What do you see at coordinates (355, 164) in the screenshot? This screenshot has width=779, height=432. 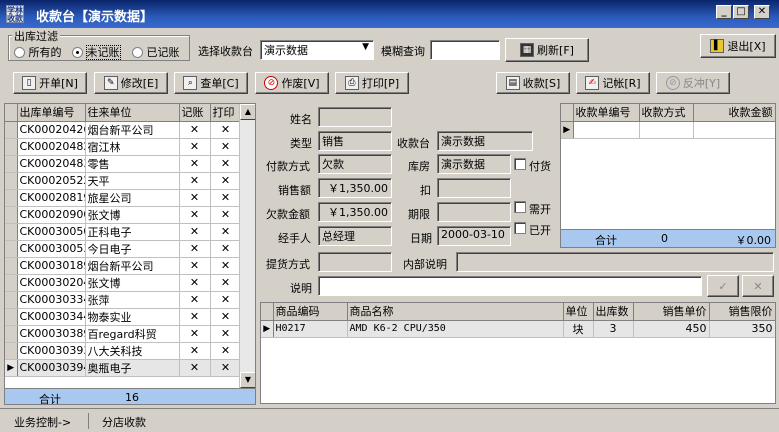 I see `payment-method-field: 欠款` at bounding box center [355, 164].